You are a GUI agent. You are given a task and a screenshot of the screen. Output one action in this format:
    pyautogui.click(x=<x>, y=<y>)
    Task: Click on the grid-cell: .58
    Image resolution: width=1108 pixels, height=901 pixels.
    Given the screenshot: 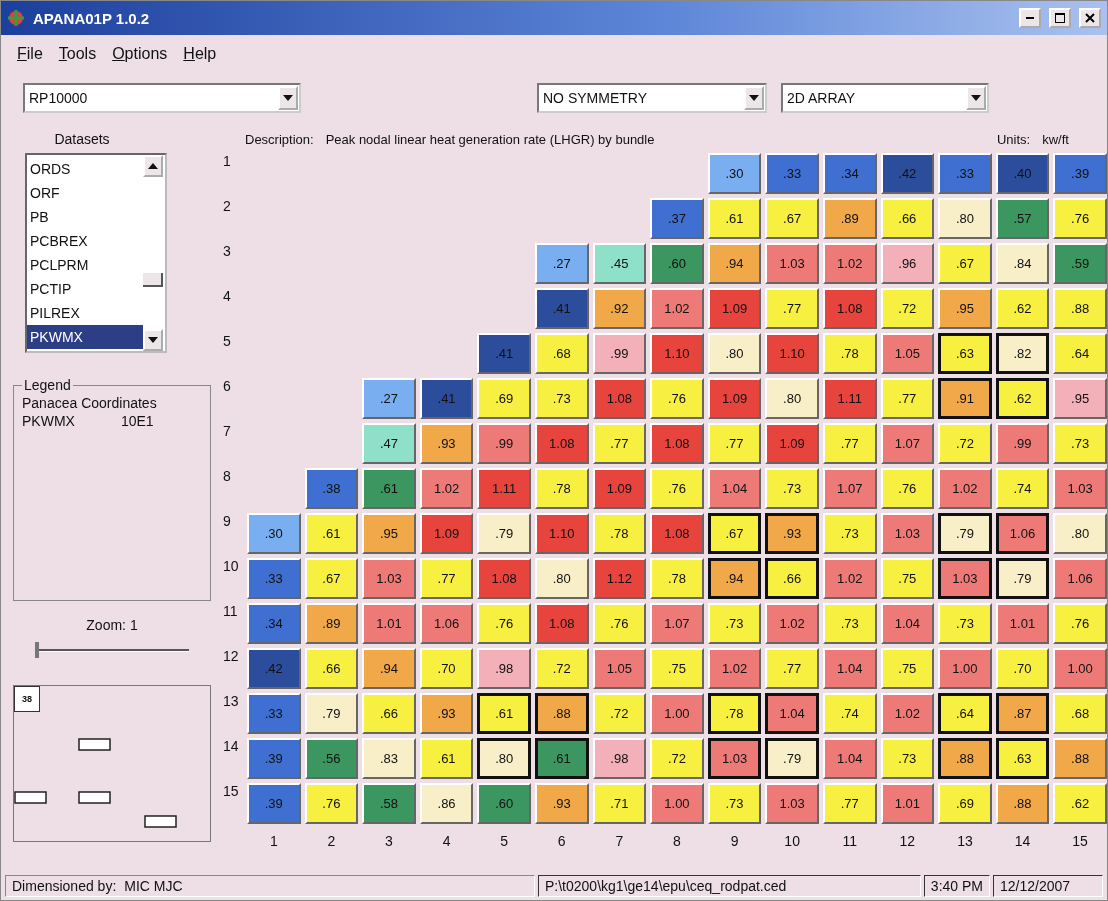 What is the action you would take?
    pyautogui.click(x=389, y=803)
    